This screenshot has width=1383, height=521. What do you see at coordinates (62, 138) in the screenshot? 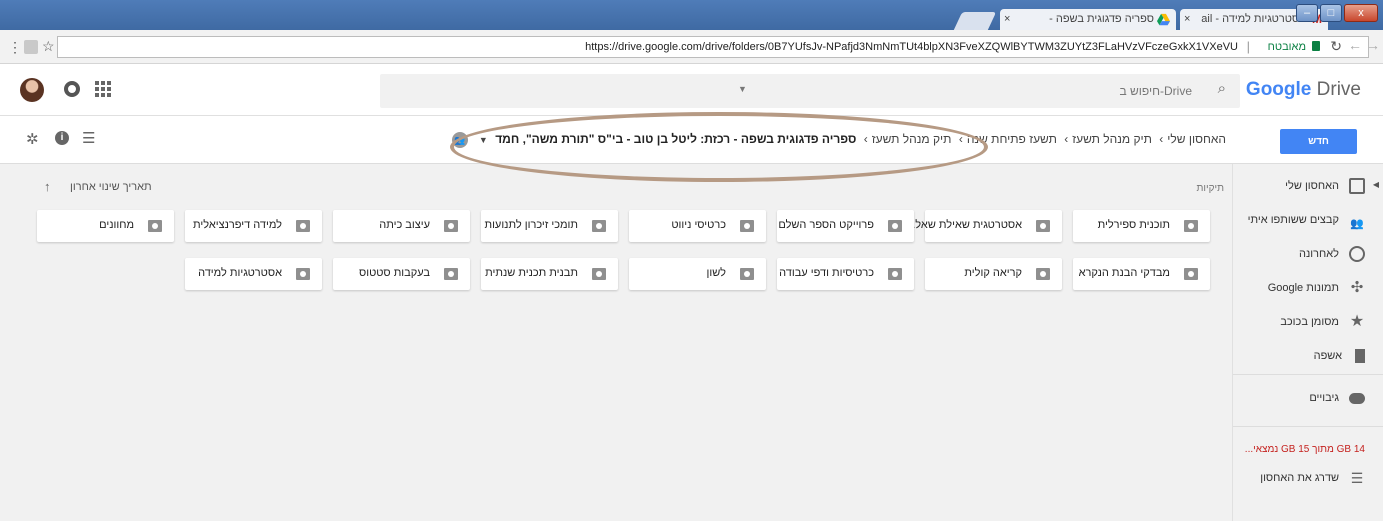
I see `info-icon: i` at bounding box center [62, 138].